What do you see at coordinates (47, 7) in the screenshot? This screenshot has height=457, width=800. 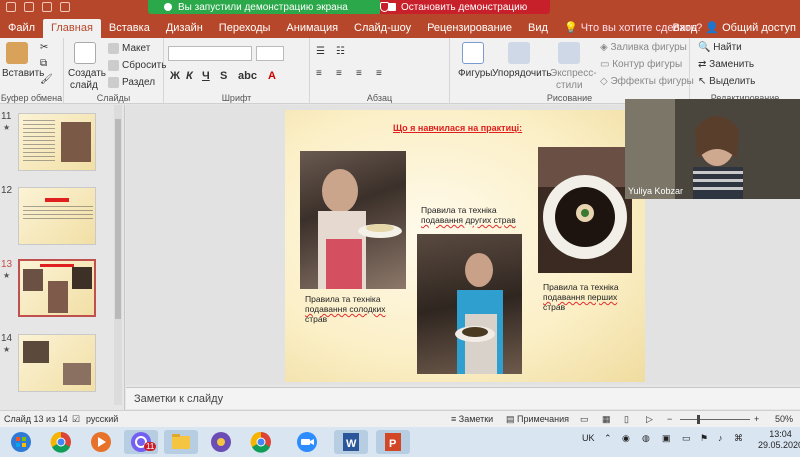 I see `redo-icon` at bounding box center [47, 7].